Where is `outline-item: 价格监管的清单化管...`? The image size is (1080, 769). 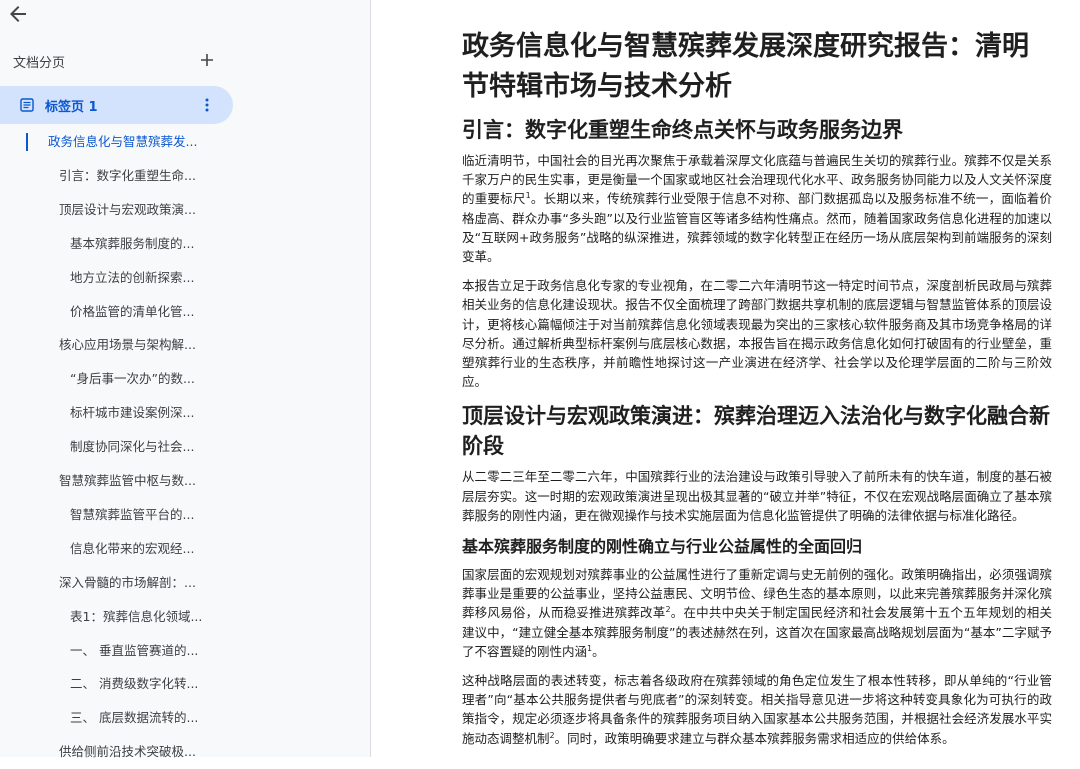
outline-item: 价格监管的清单化管... is located at coordinates (132, 312).